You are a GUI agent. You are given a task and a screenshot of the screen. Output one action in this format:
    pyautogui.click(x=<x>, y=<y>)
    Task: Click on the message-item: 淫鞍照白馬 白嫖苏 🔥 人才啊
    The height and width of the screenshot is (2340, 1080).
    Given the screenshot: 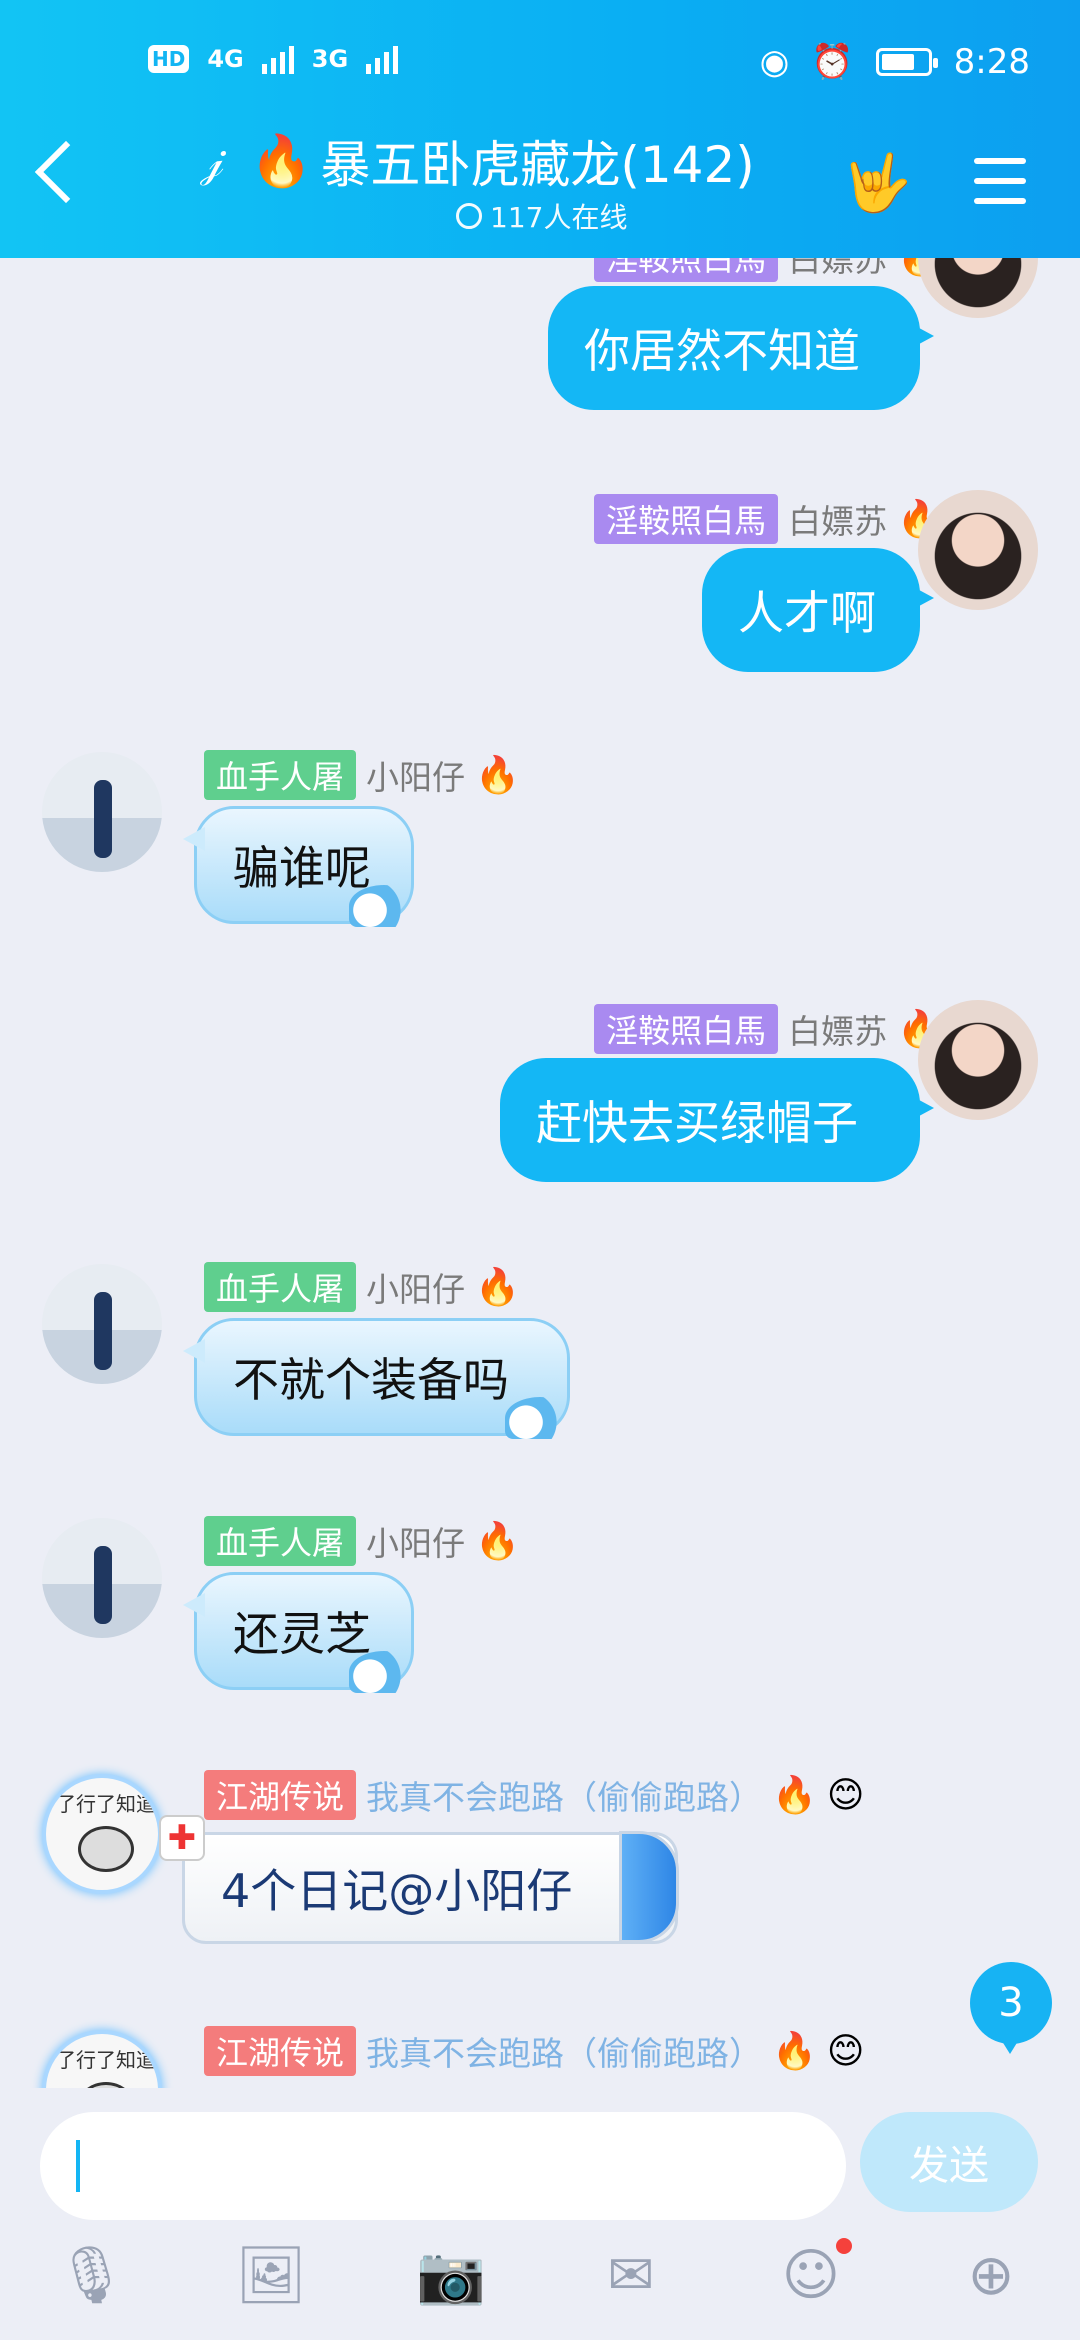 What is the action you would take?
    pyautogui.click(x=540, y=602)
    